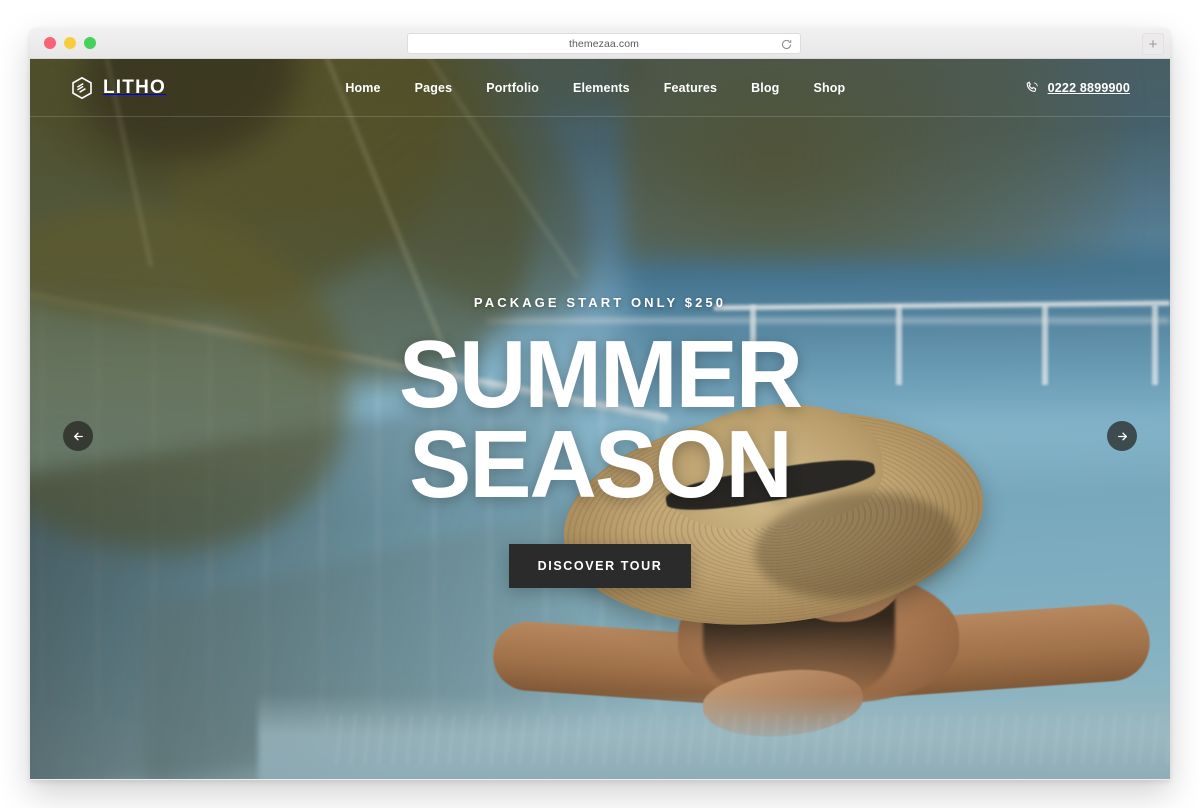  I want to click on site-logo: LITHO, so click(118, 88).